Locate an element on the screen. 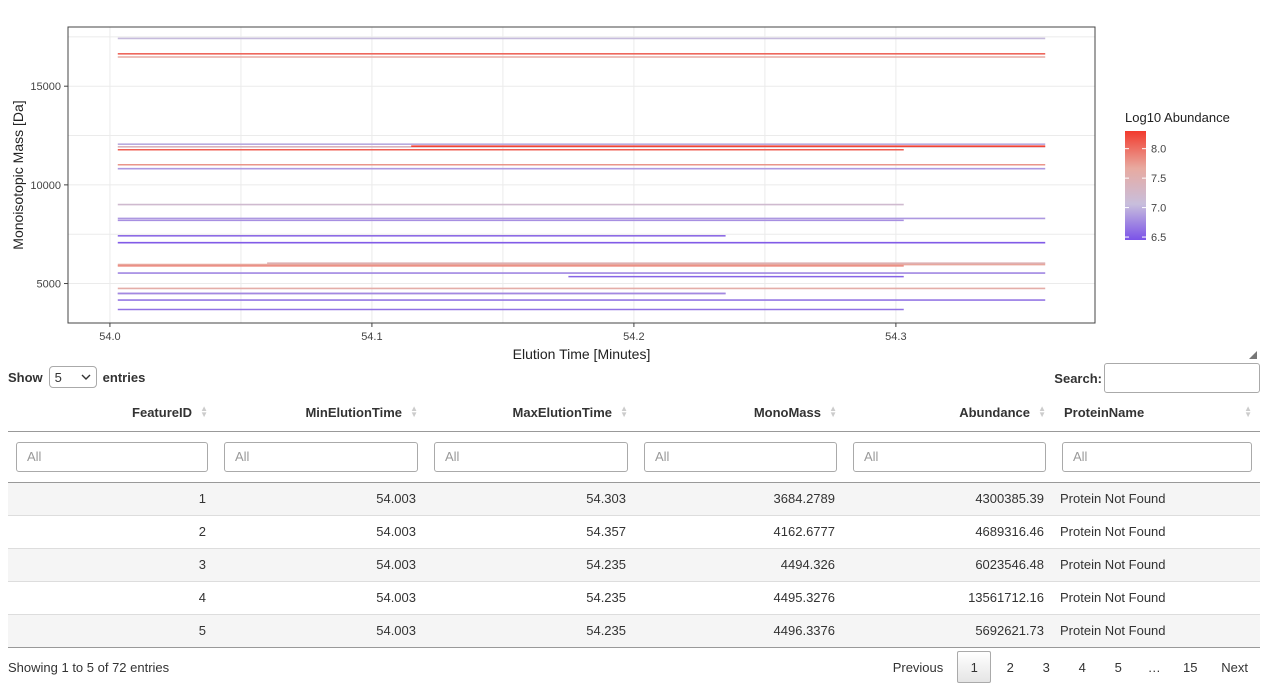 The image size is (1271, 692). filter-input-minelutiontime: All is located at coordinates (321, 456).